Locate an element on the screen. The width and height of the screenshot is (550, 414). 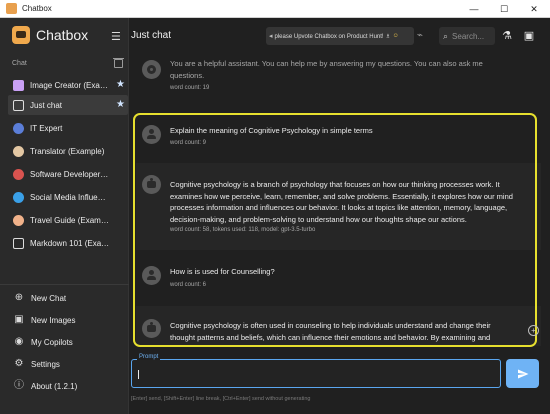
close-button: ✕ is located at coordinates (534, 9).